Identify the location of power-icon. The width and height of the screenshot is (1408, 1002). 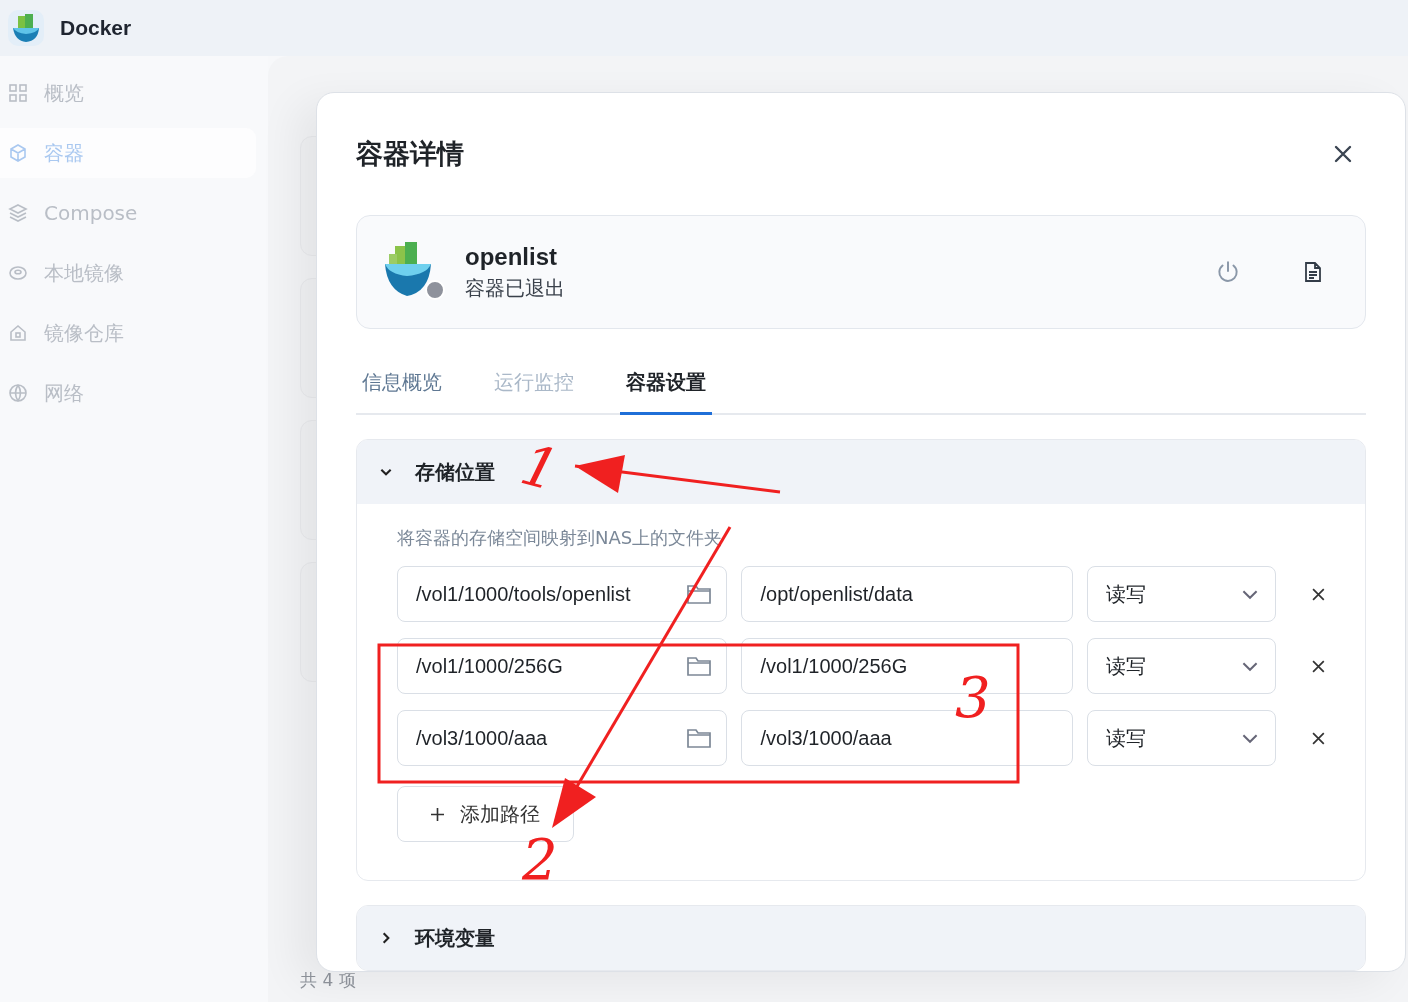
(1228, 272).